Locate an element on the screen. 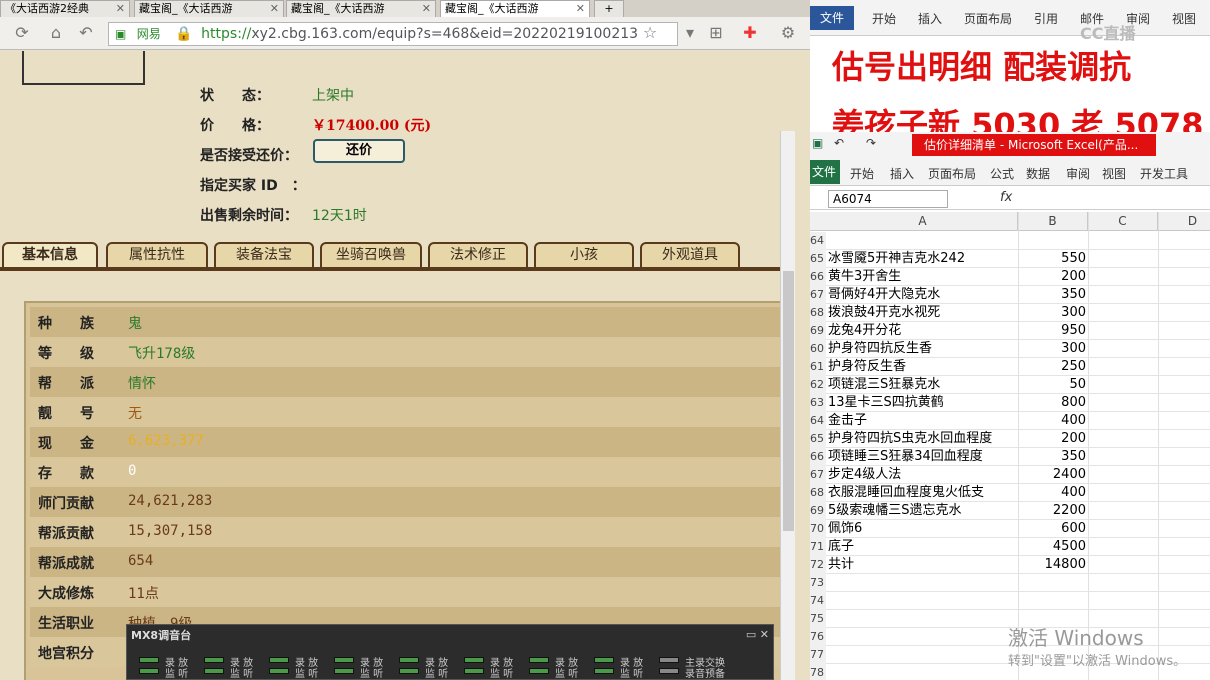  sheet-row: 69 5级索魂幡三S遗忘克水 2200 is located at coordinates (1010, 511).